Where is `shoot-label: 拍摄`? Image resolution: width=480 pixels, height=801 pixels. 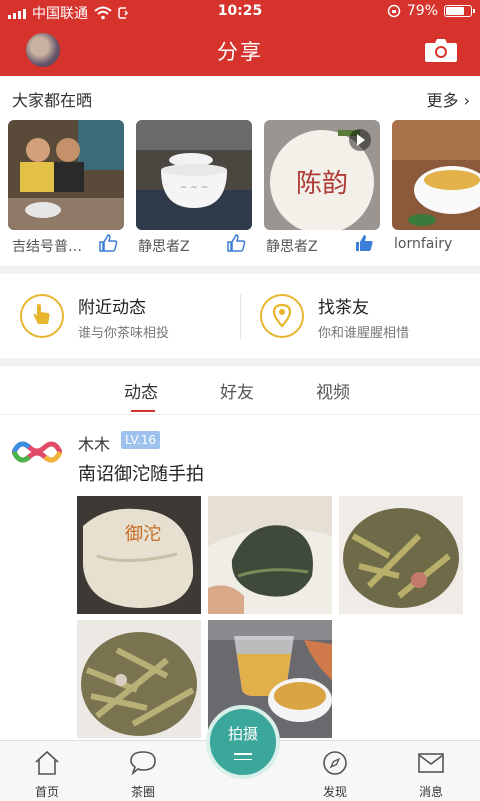
shoot-label: 拍摄 is located at coordinates (242, 734).